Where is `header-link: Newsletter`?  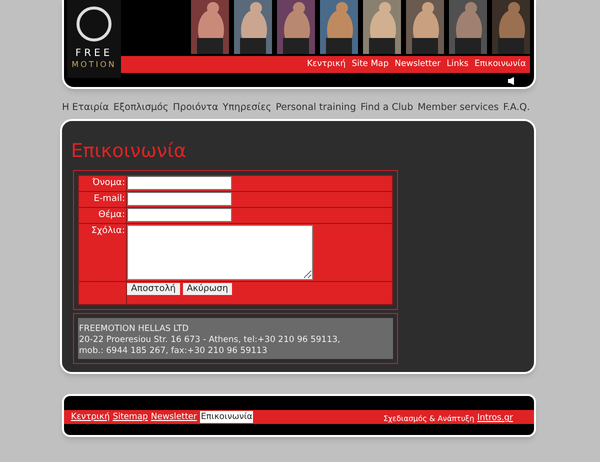
header-link: Newsletter is located at coordinates (417, 64).